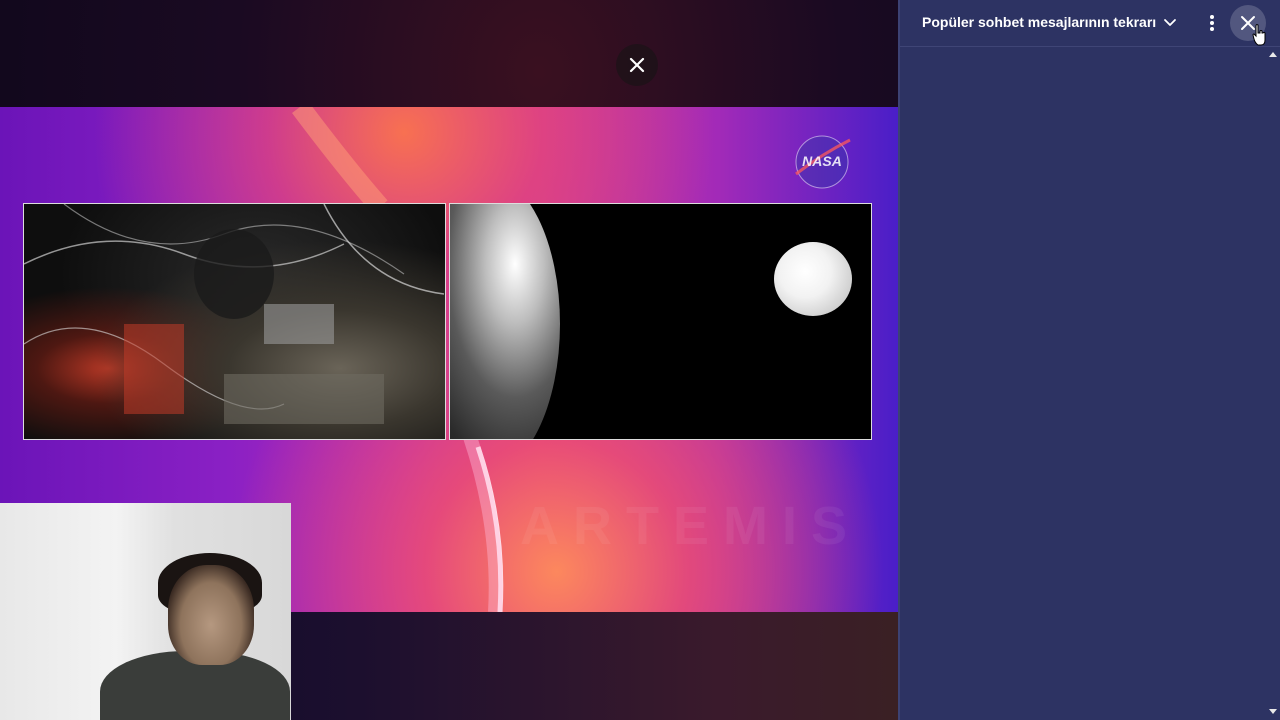 This screenshot has height=720, width=1280. I want to click on webcam-person-head, so click(211, 615).